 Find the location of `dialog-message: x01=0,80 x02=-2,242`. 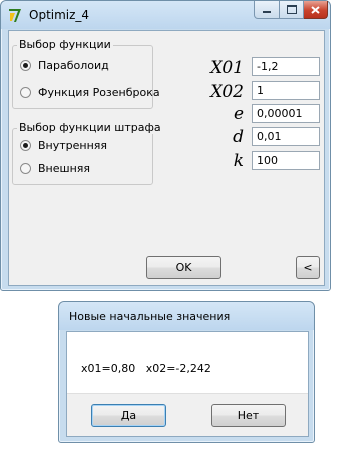

dialog-message: x01=0,80 x02=-2,242 is located at coordinates (146, 368).